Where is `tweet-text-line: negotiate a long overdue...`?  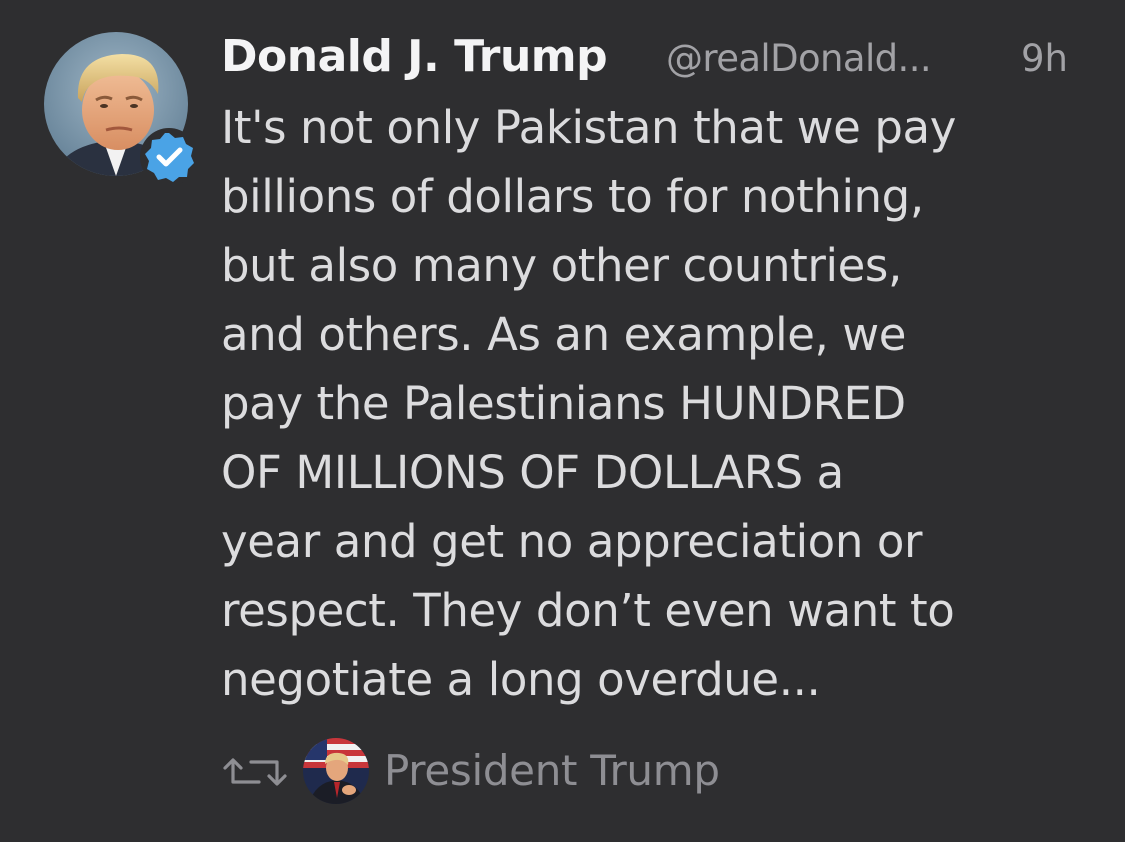
tweet-text-line: negotiate a long overdue... is located at coordinates (521, 679).